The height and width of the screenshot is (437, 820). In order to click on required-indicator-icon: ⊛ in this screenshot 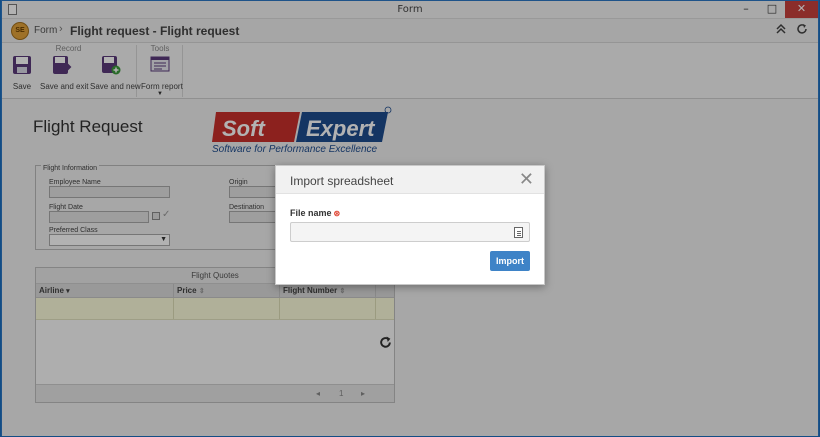, I will do `click(337, 213)`.